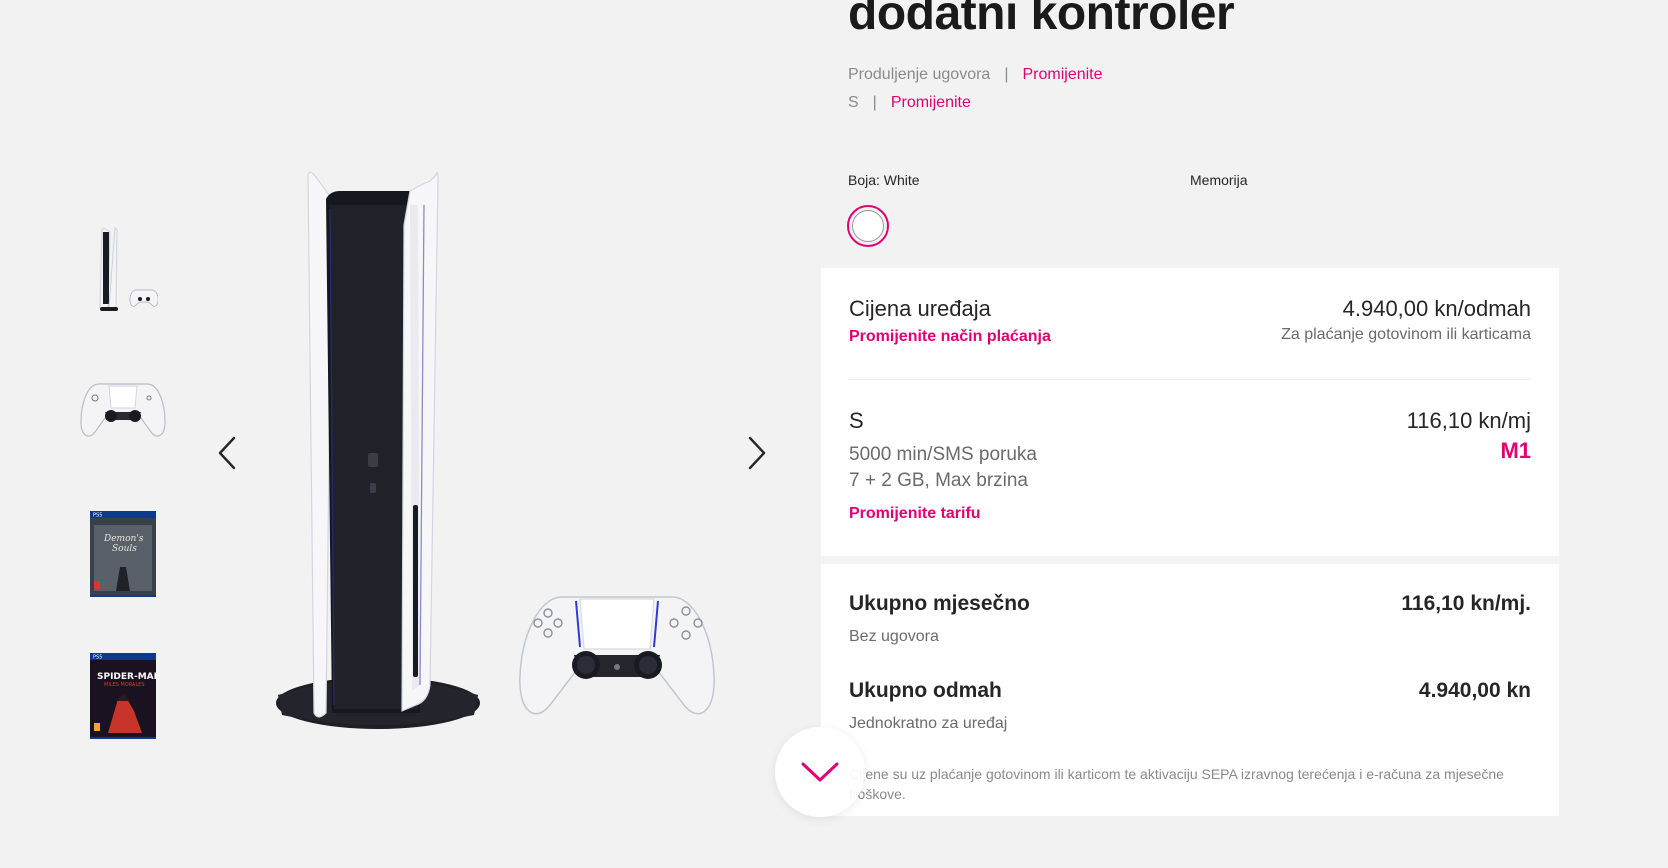  What do you see at coordinates (1190, 379) in the screenshot?
I see `divider` at bounding box center [1190, 379].